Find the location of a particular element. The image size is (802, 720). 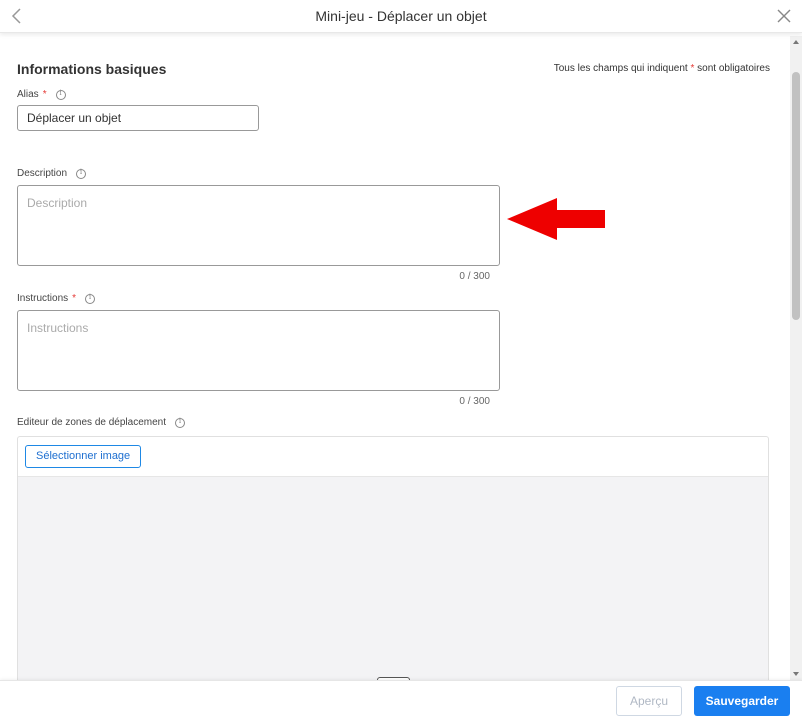

alias-label-row: Alias * is located at coordinates (41, 94).